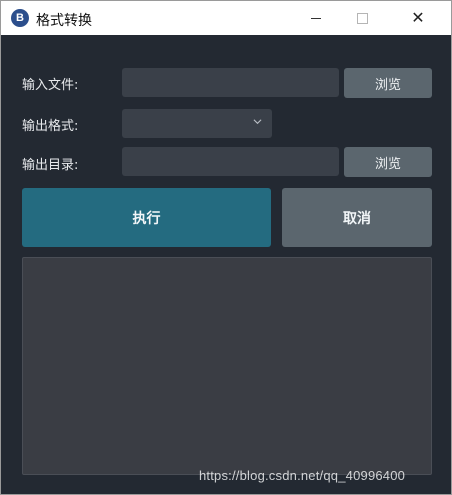  I want to click on close-icon: ✕, so click(418, 17).